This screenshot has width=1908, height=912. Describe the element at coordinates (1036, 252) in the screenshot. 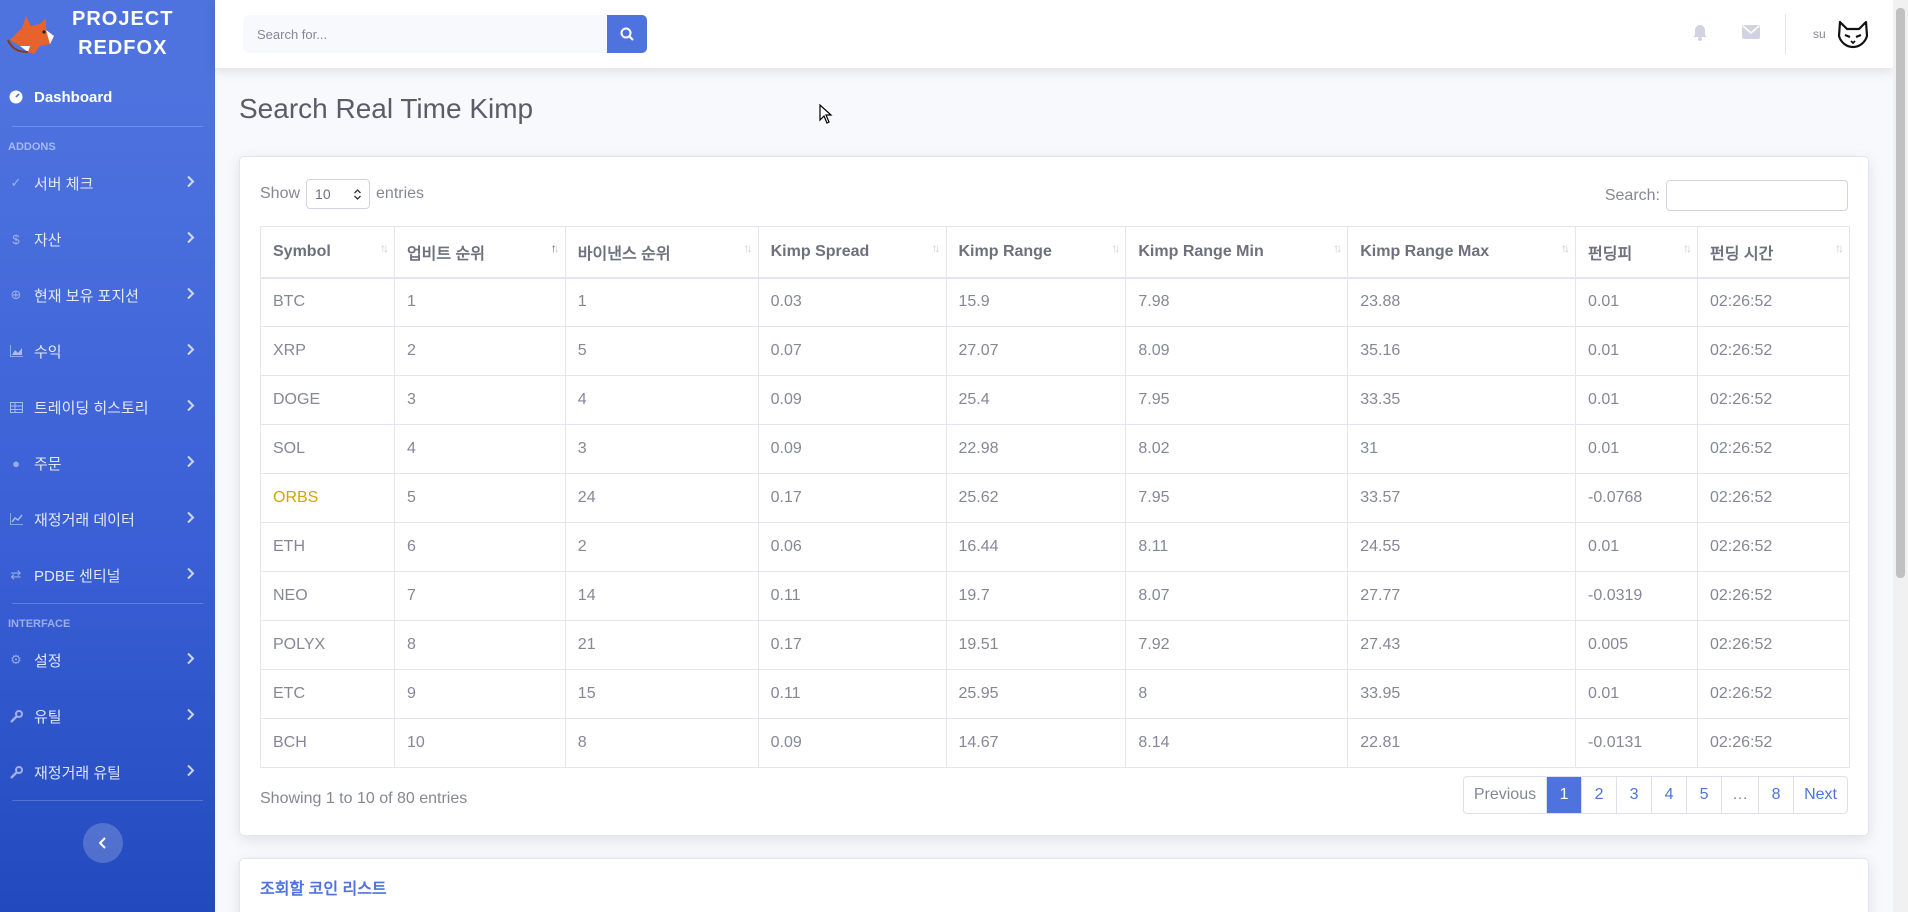

I see `column-header-kimp-range: Kimp Range ↑↓` at that location.